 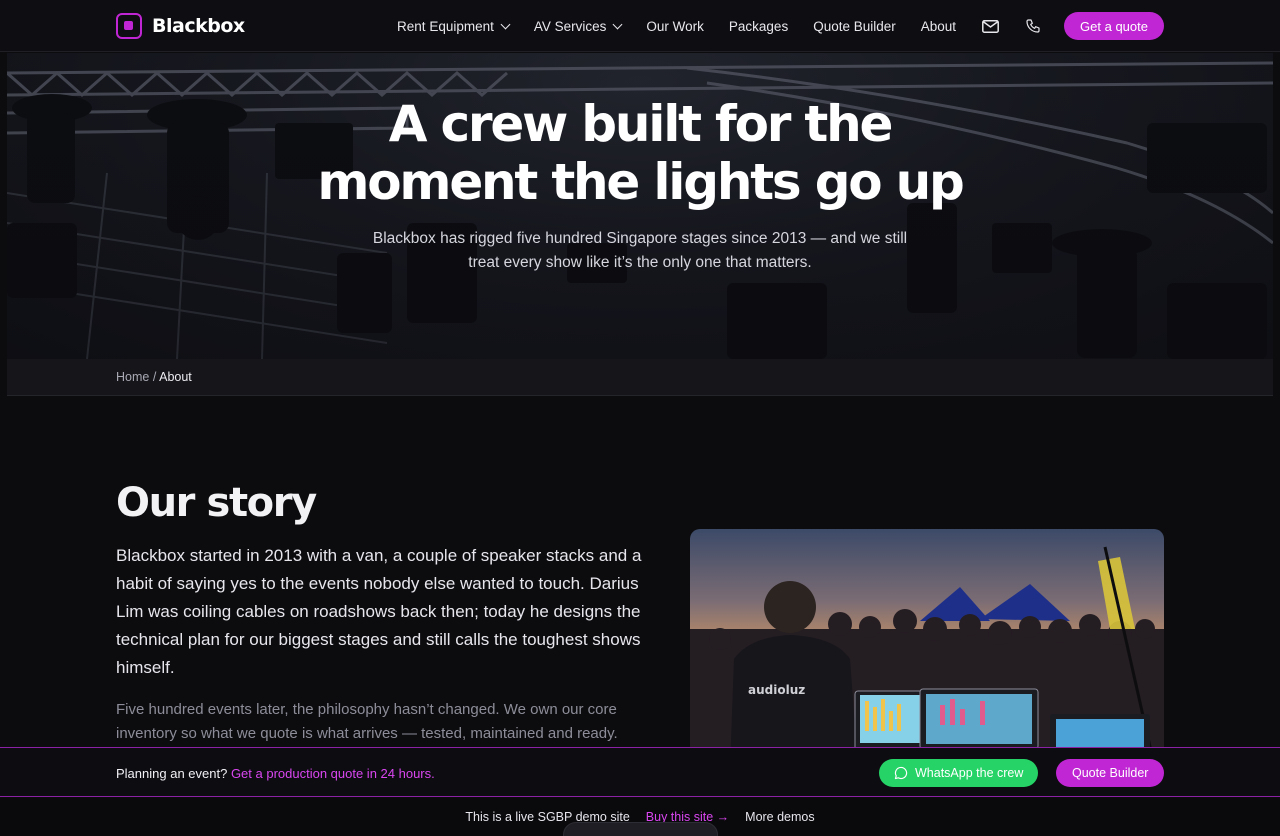 I want to click on logo: Blackbox, so click(x=180, y=26).